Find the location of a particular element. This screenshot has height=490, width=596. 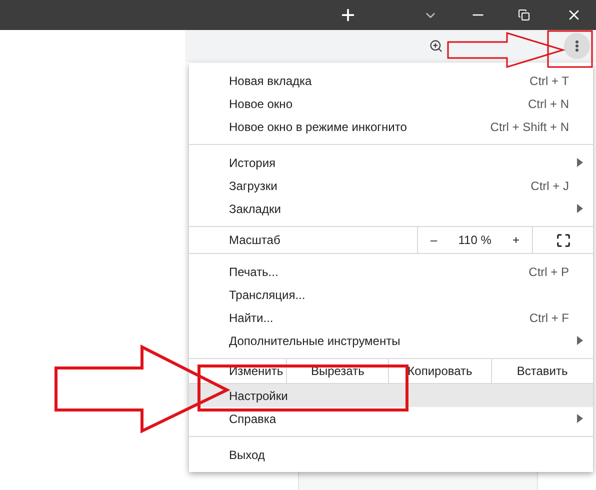

restore-icon is located at coordinates (524, 15).